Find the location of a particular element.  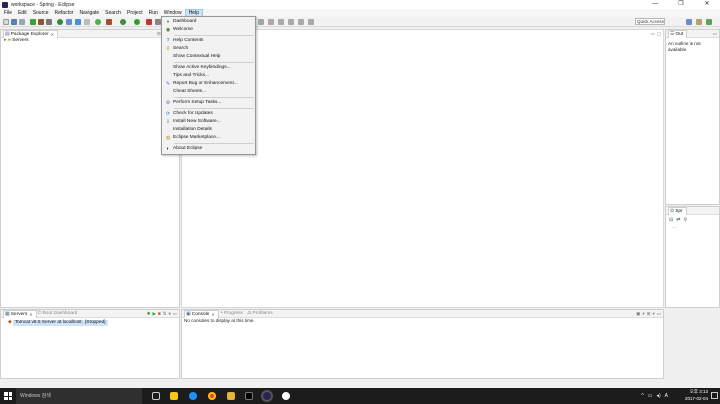

menu-edit: Edit is located at coordinates (22, 13).